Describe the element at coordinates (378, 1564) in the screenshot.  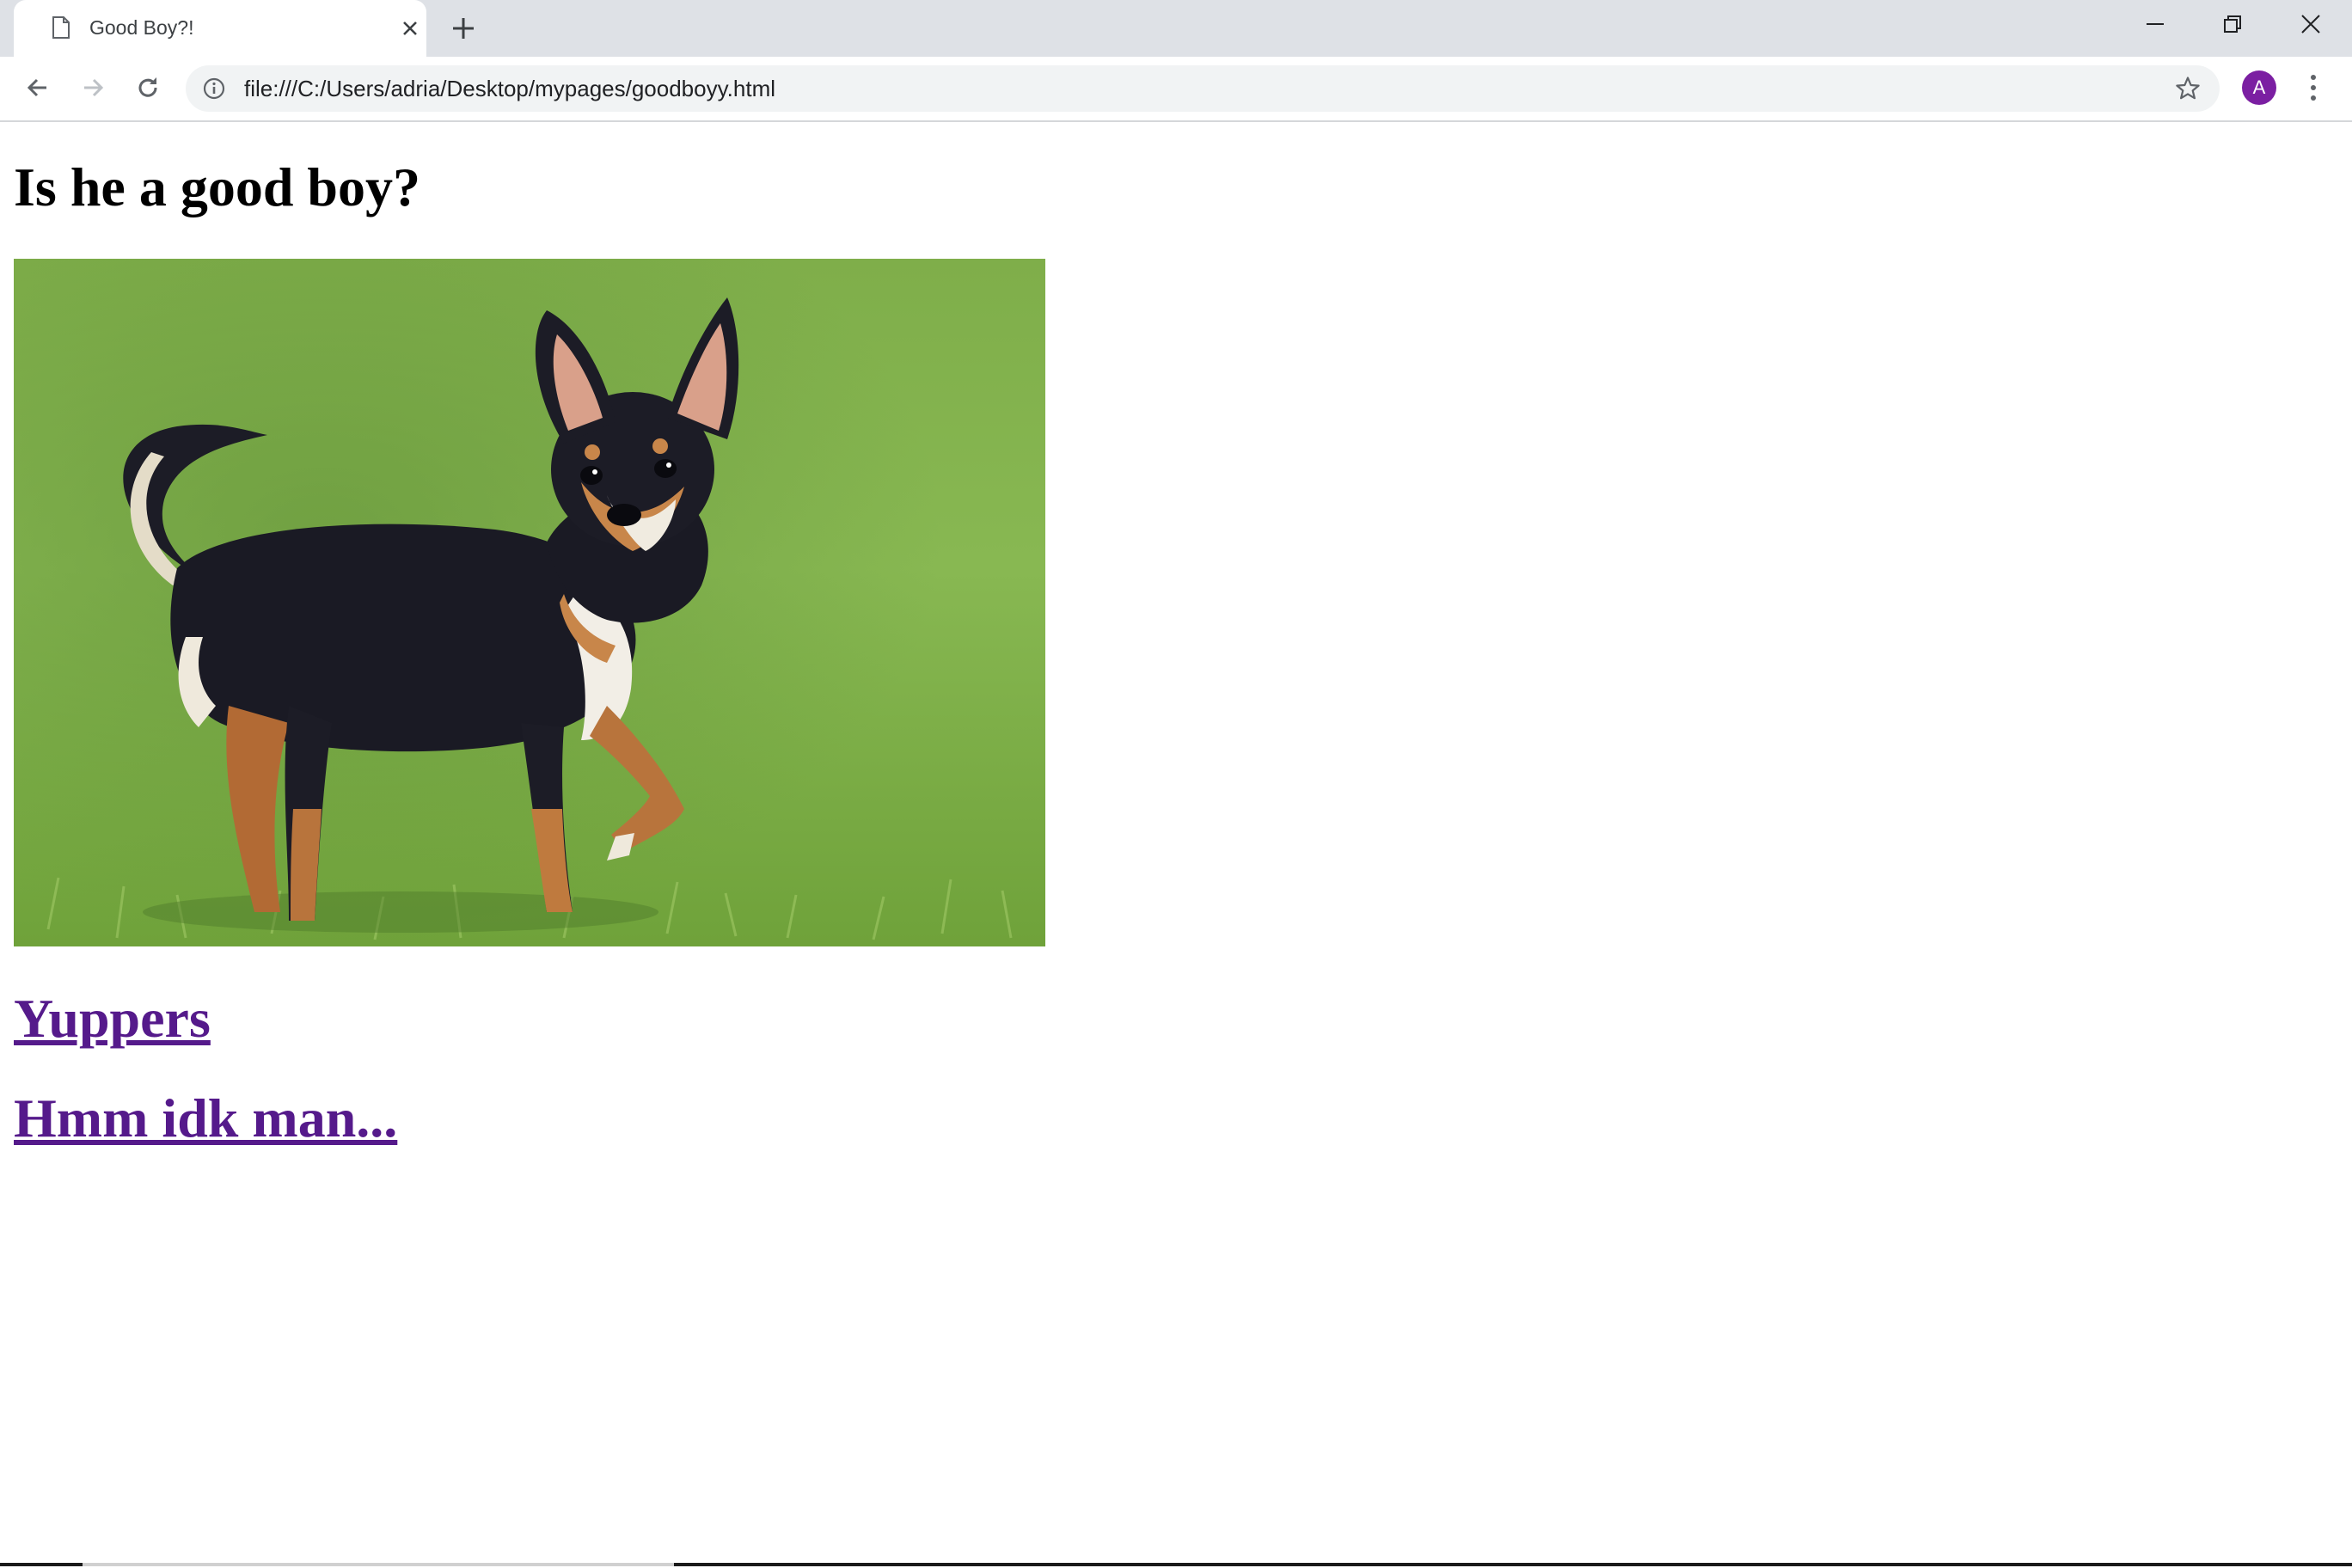
I see `taskbar-edge-highlight` at that location.